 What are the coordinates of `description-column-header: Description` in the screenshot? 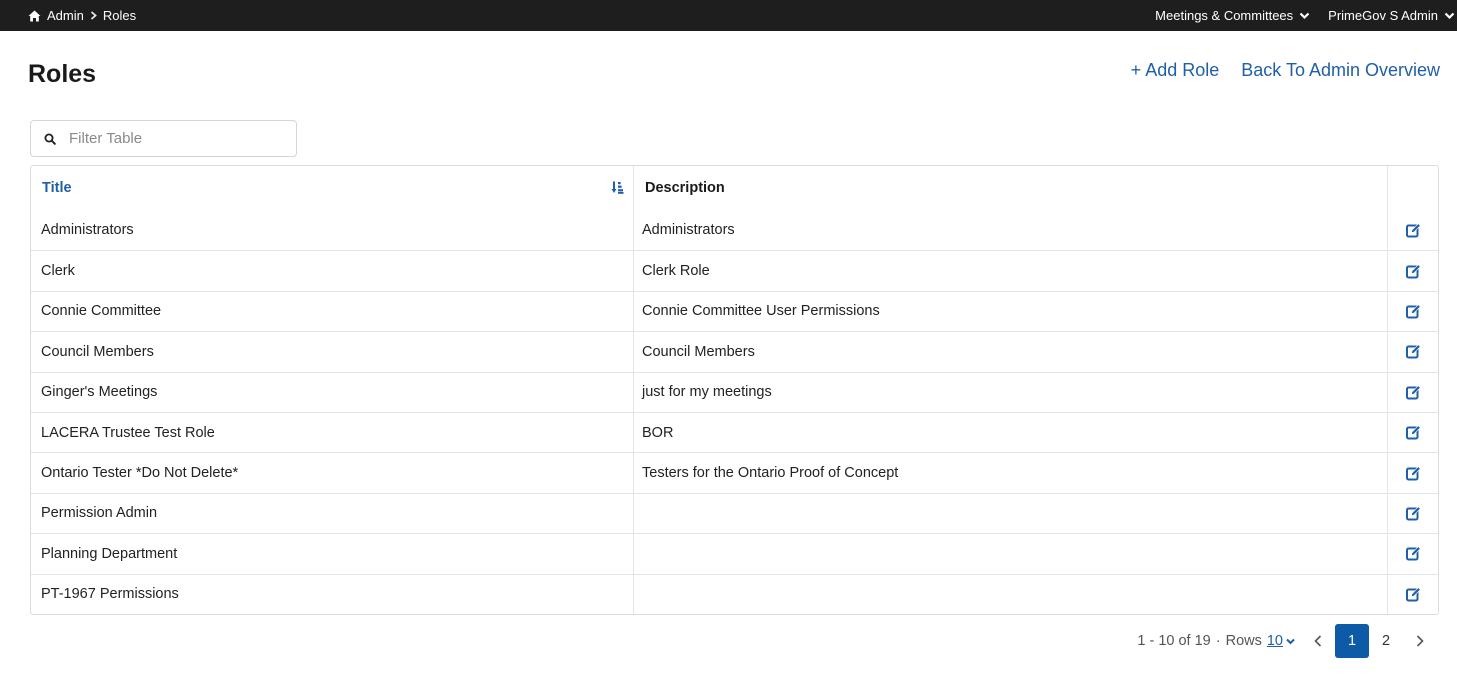 It's located at (1011, 188).